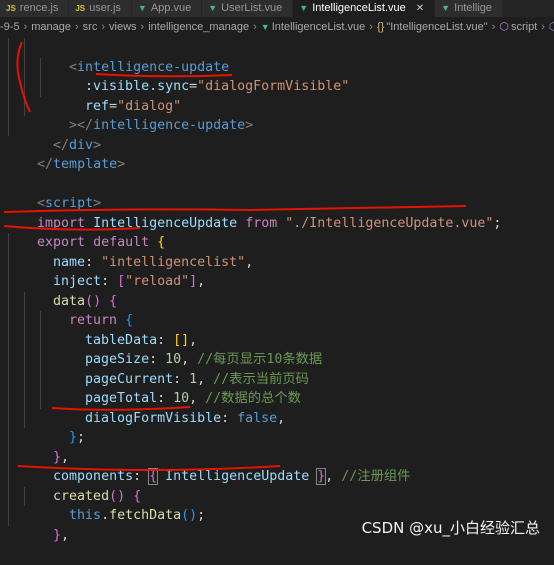 This screenshot has width=554, height=565. I want to click on breadcrumb-item: views, so click(123, 27).